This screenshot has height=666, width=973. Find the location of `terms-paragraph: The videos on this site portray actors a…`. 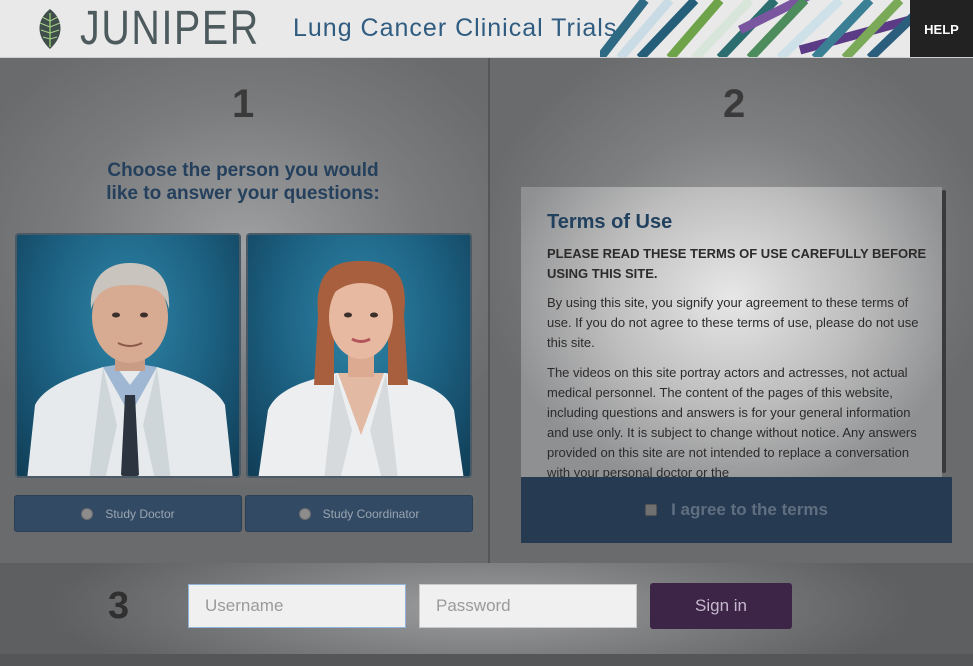

terms-paragraph: The videos on this site portray actors a… is located at coordinates (732, 421).